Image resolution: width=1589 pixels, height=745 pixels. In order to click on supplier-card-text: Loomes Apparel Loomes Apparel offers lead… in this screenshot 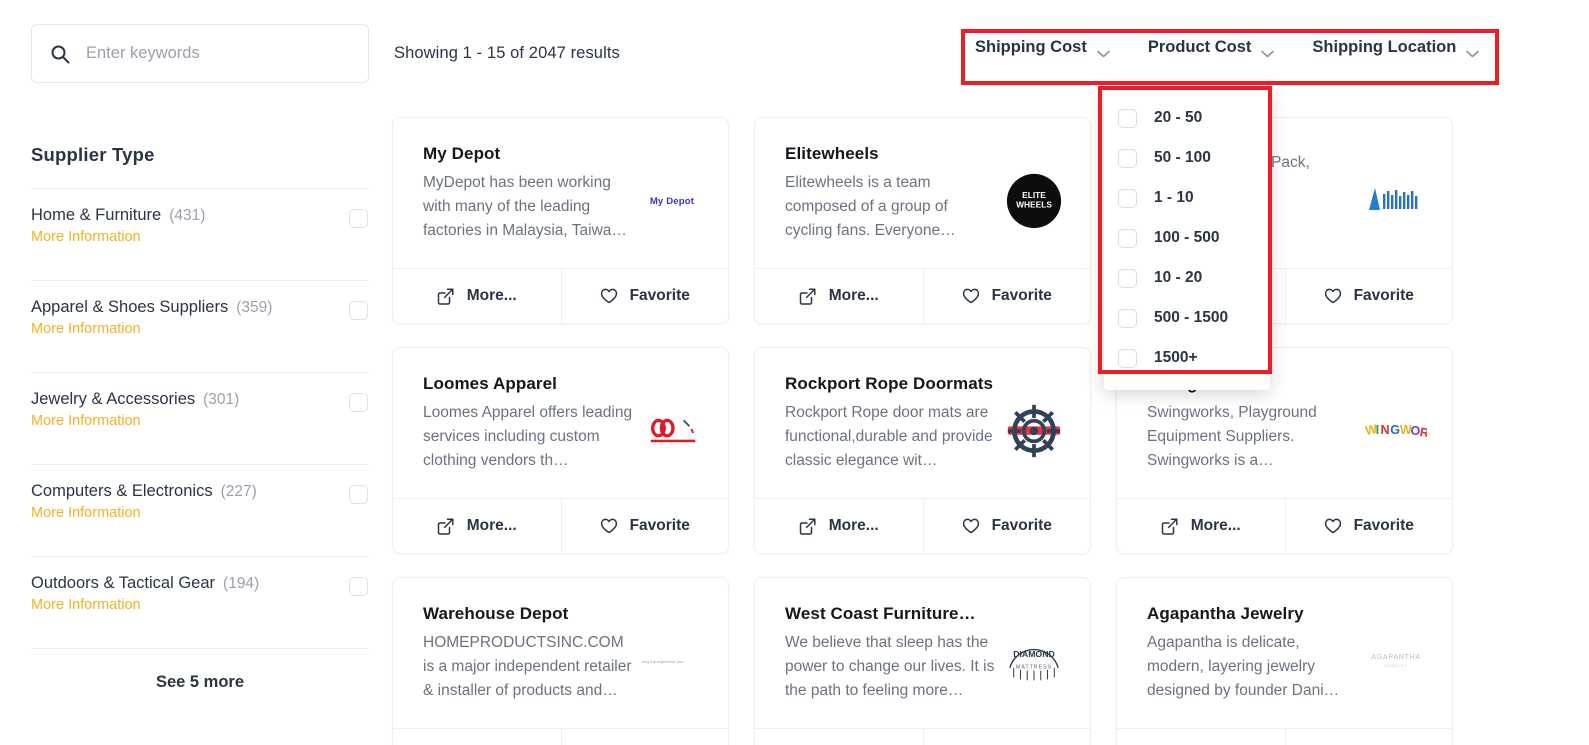, I will do `click(532, 436)`.